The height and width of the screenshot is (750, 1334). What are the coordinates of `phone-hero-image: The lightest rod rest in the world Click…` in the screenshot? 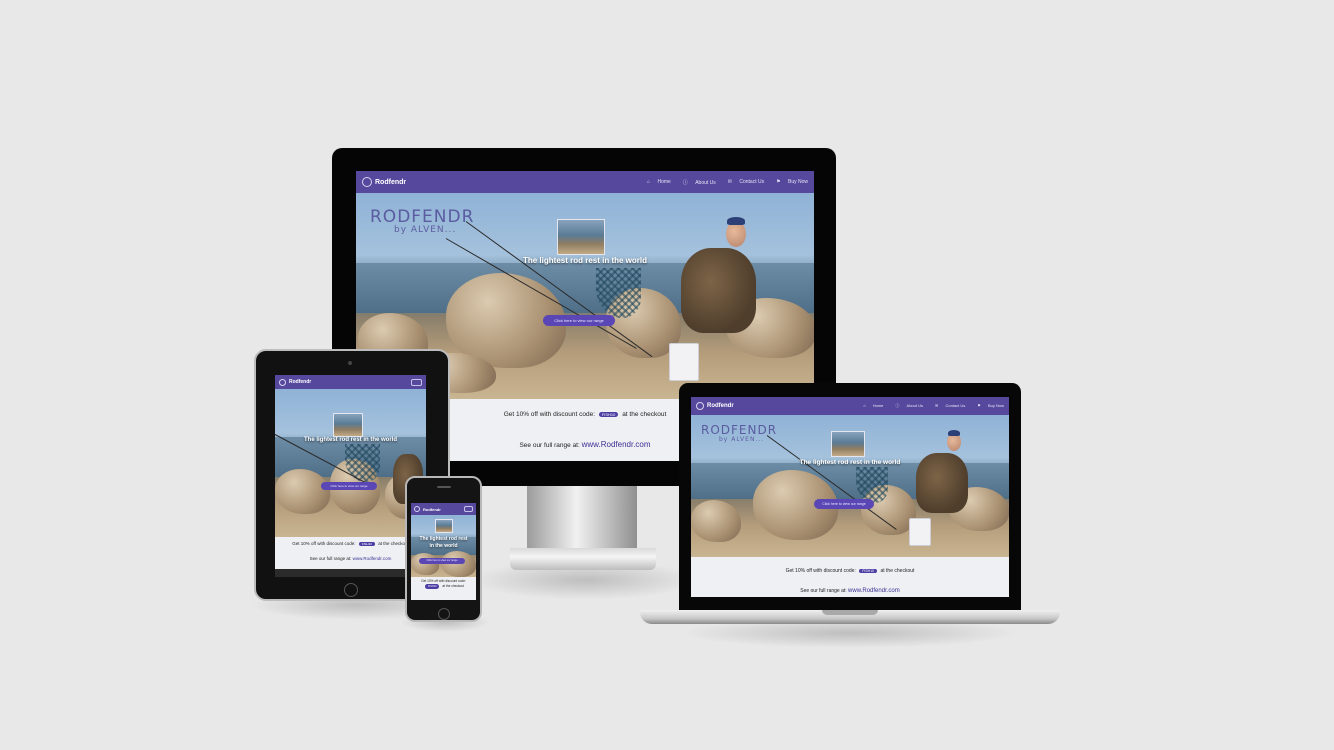 It's located at (443, 546).